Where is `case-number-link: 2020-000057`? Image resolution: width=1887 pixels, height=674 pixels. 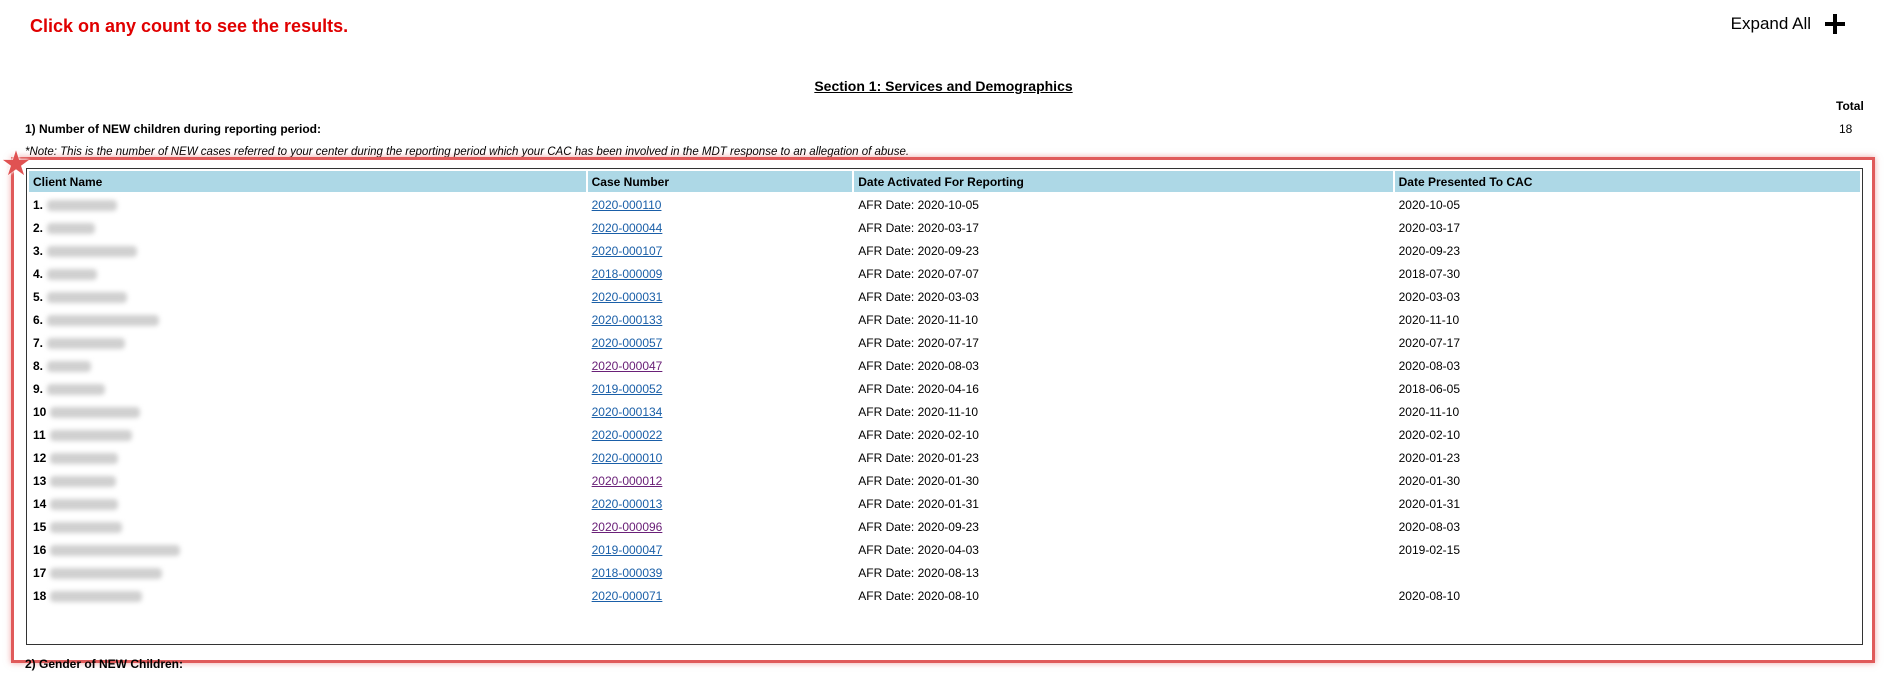 case-number-link: 2020-000057 is located at coordinates (627, 343).